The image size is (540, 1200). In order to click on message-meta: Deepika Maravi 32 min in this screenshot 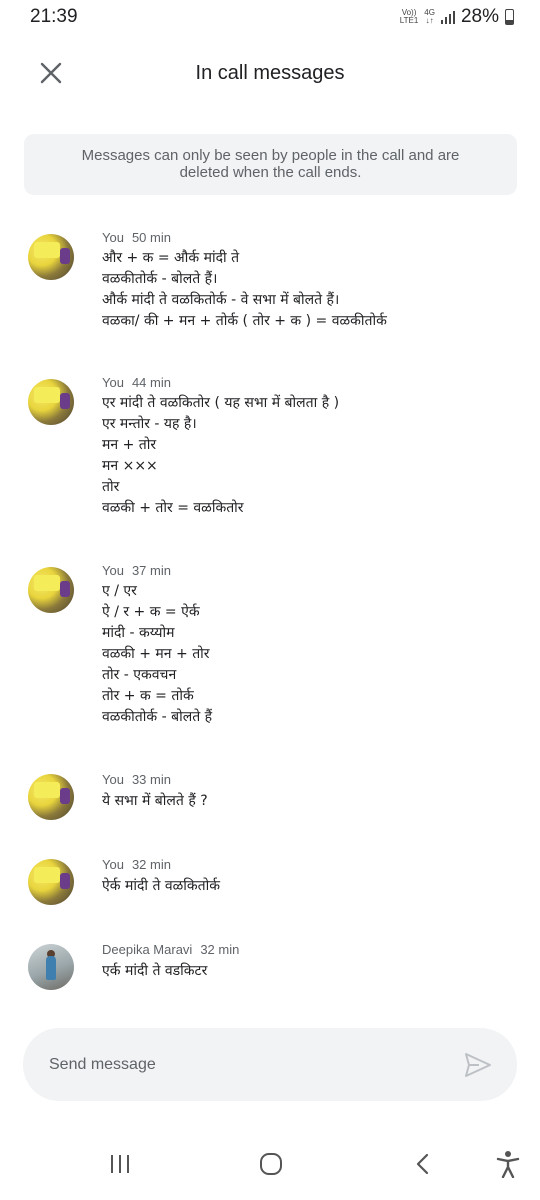, I will do `click(170, 949)`.